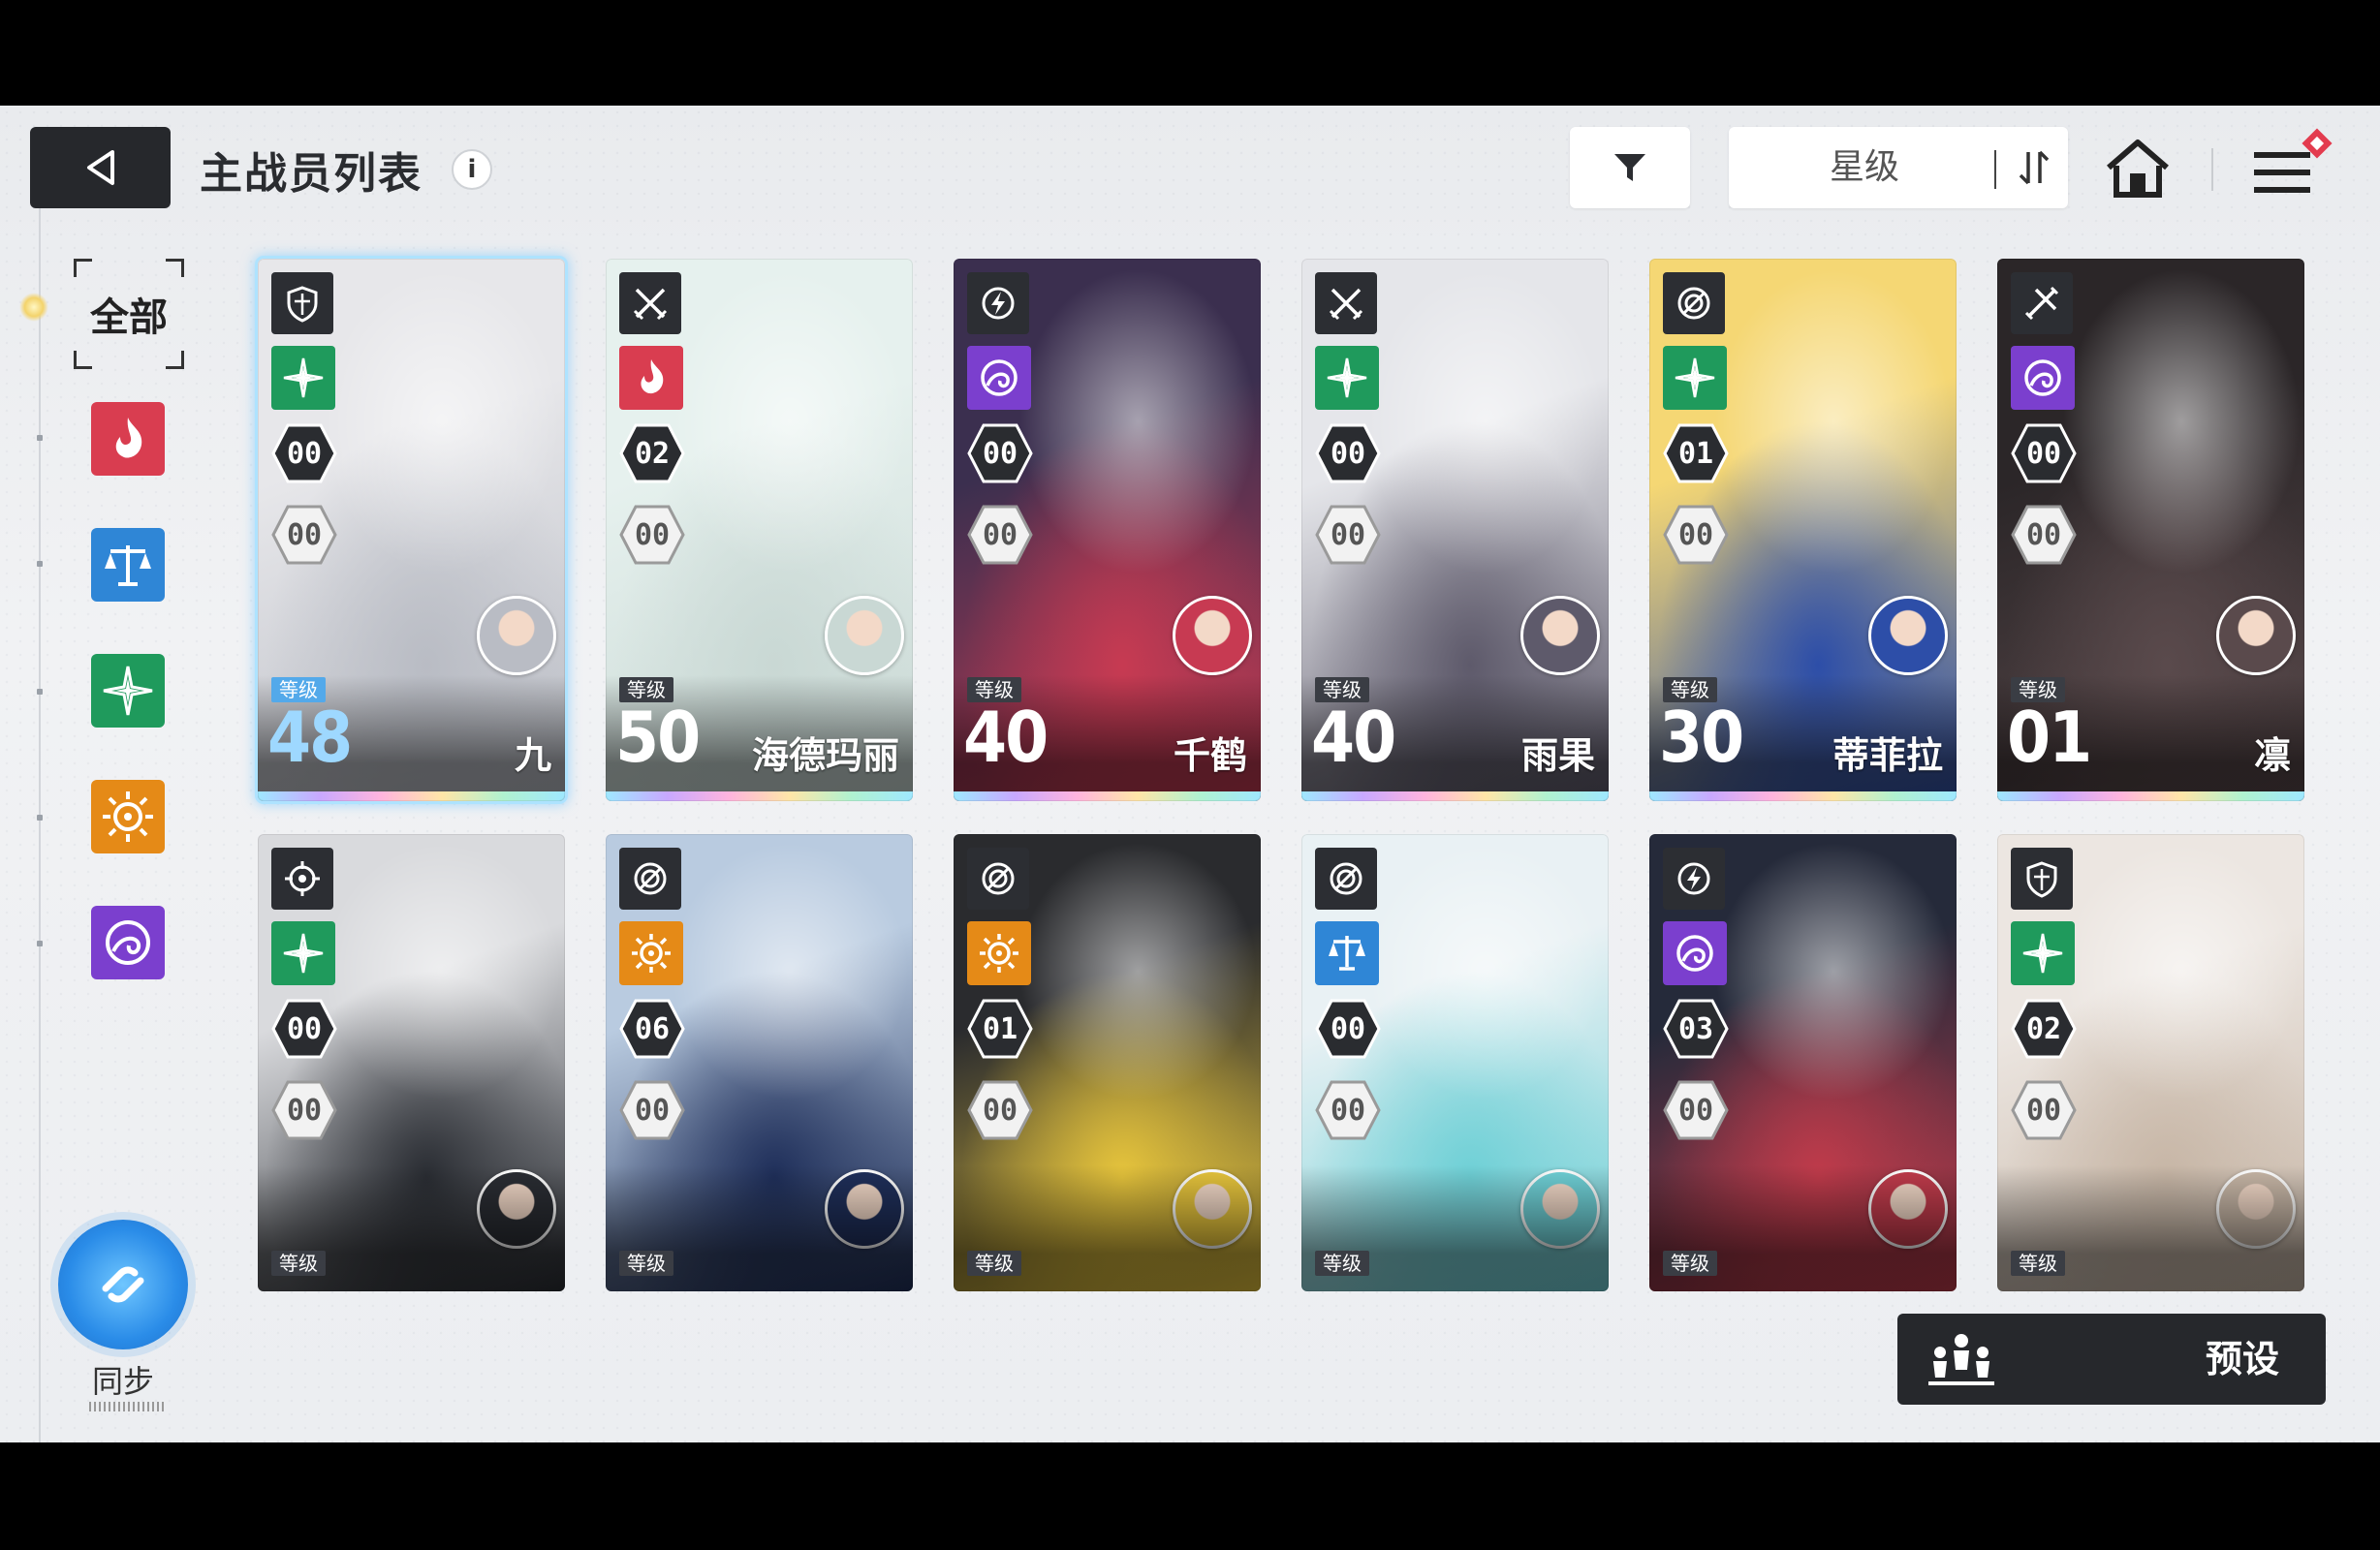 The width and height of the screenshot is (2380, 1550). I want to click on page-title: 主战员列表, so click(312, 174).